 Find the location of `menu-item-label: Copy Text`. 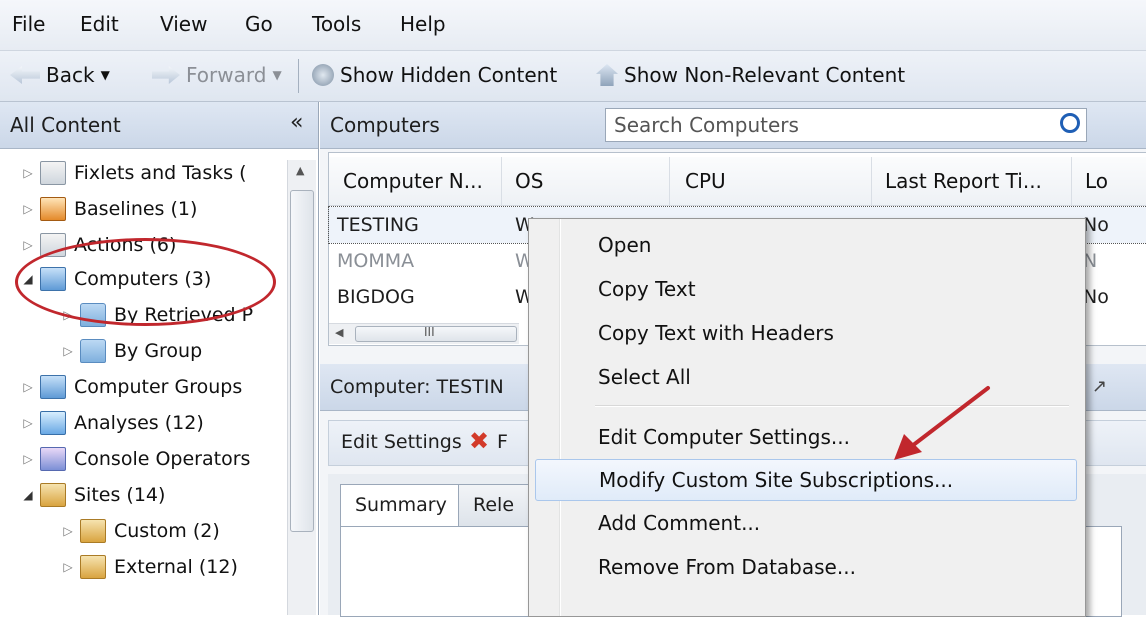

menu-item-label: Copy Text is located at coordinates (647, 289).